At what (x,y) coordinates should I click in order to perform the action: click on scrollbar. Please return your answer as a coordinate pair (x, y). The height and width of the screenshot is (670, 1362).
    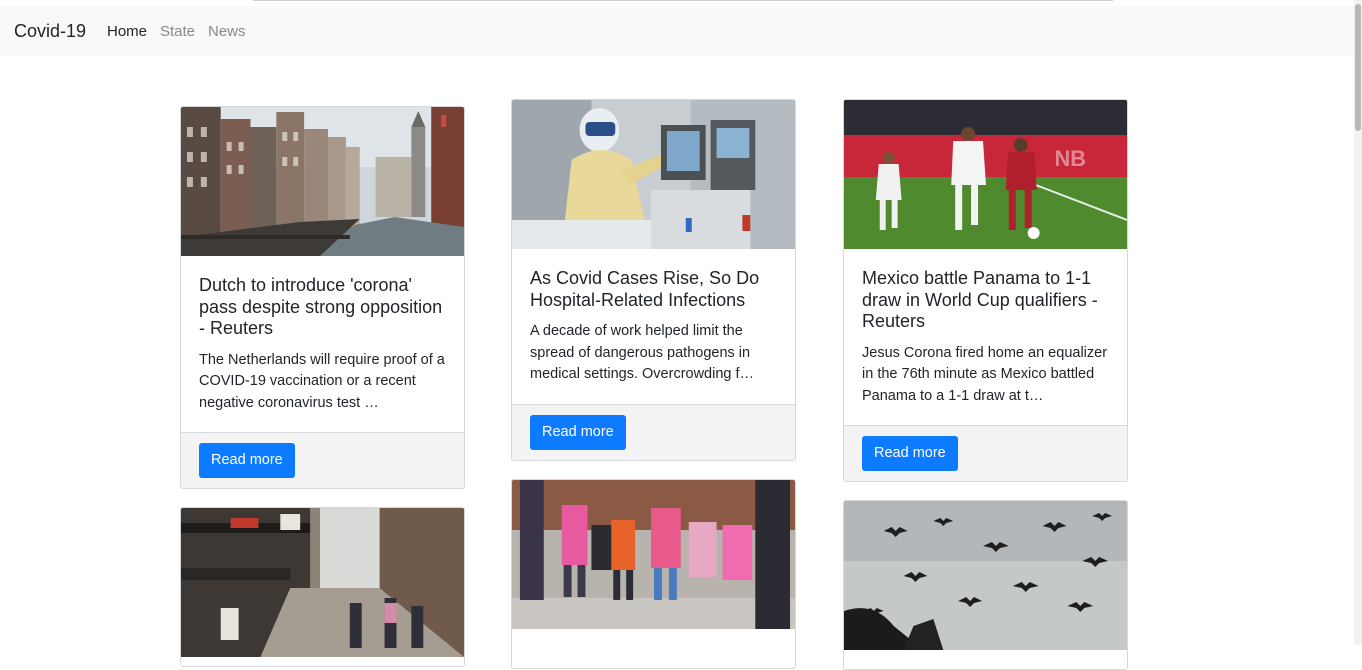
    Looking at the image, I should click on (1358, 322).